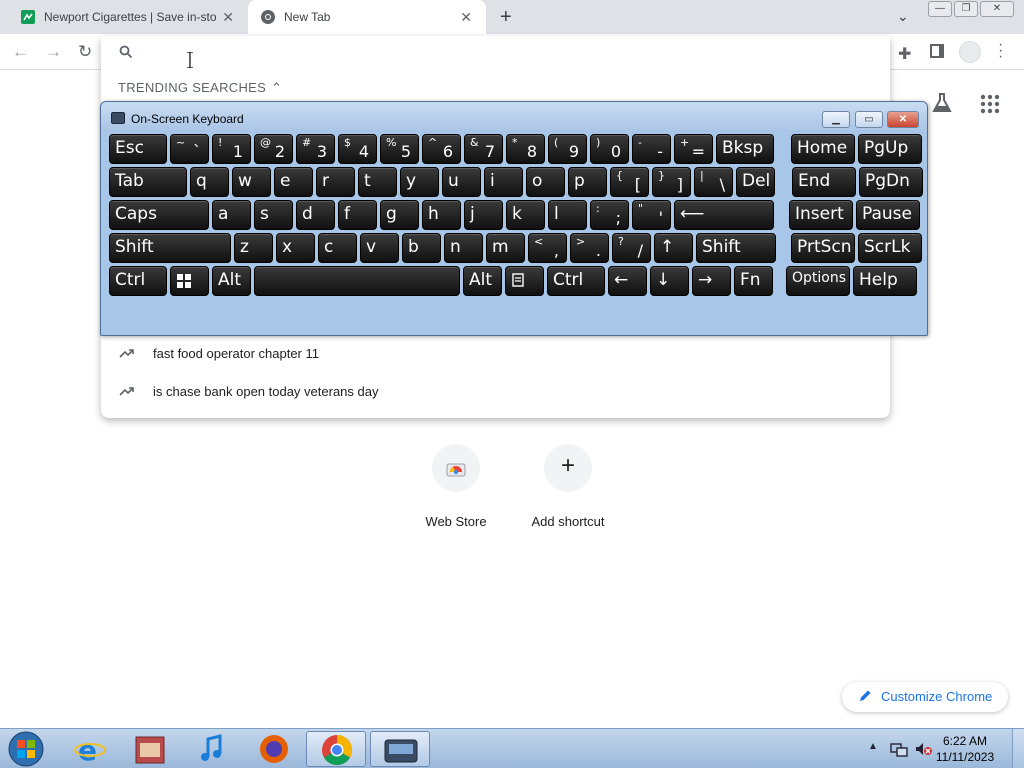  I want to click on key-ctrl: Ctrl, so click(138, 281).